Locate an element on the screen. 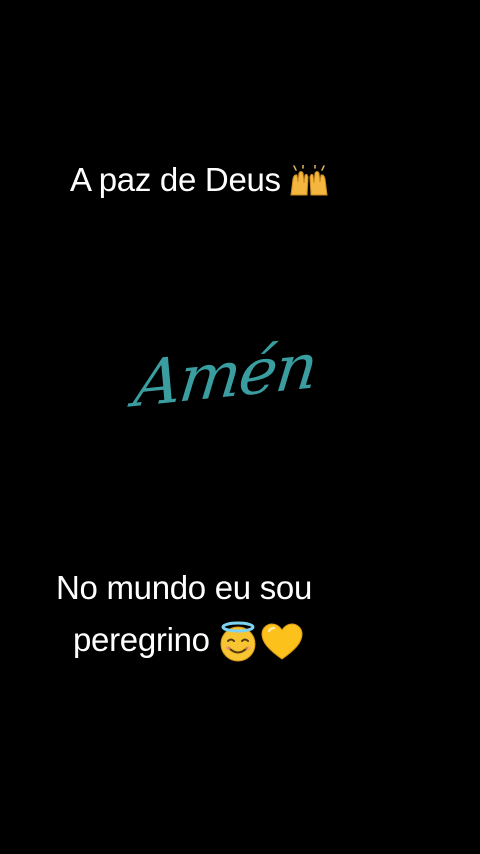 The width and height of the screenshot is (480, 854). amen-artwork: Amén is located at coordinates (225, 376).